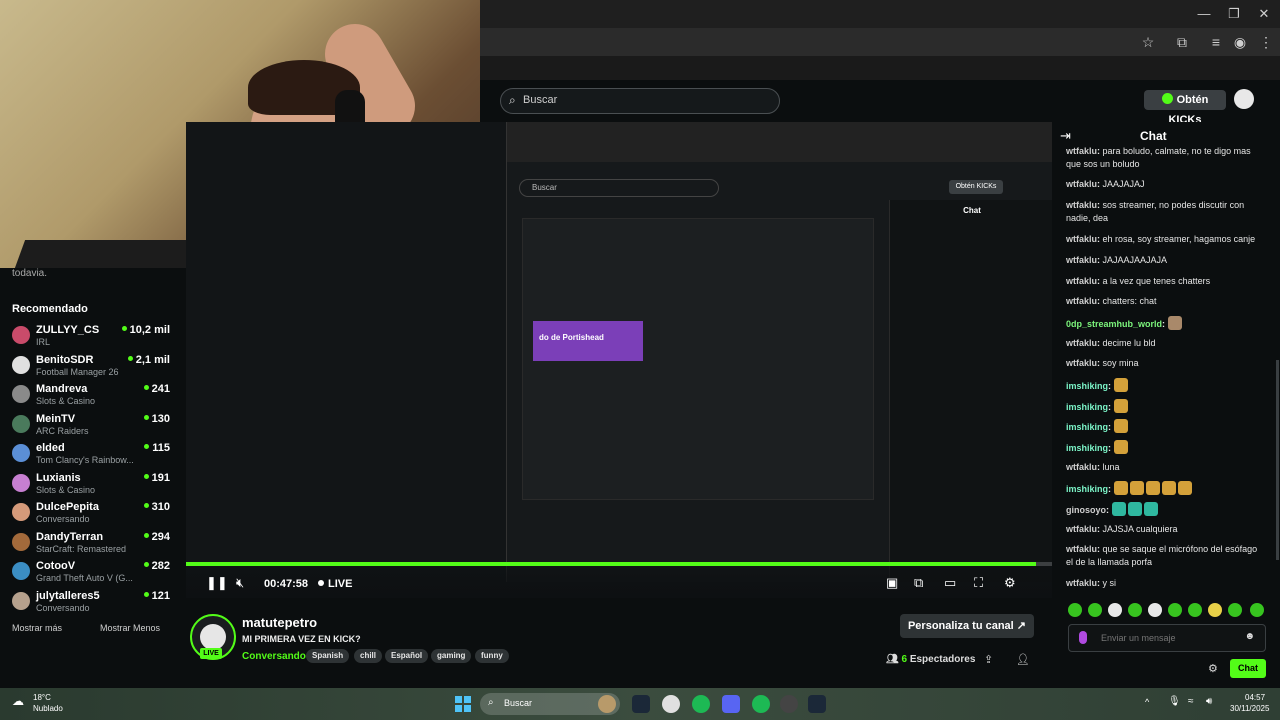 The image size is (1280, 720). What do you see at coordinates (328, 656) in the screenshot?
I see `tag-spanish: Spanish` at bounding box center [328, 656].